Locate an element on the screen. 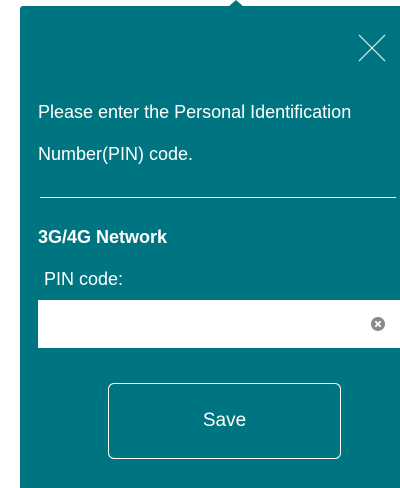  close-icon is located at coordinates (372, 48).